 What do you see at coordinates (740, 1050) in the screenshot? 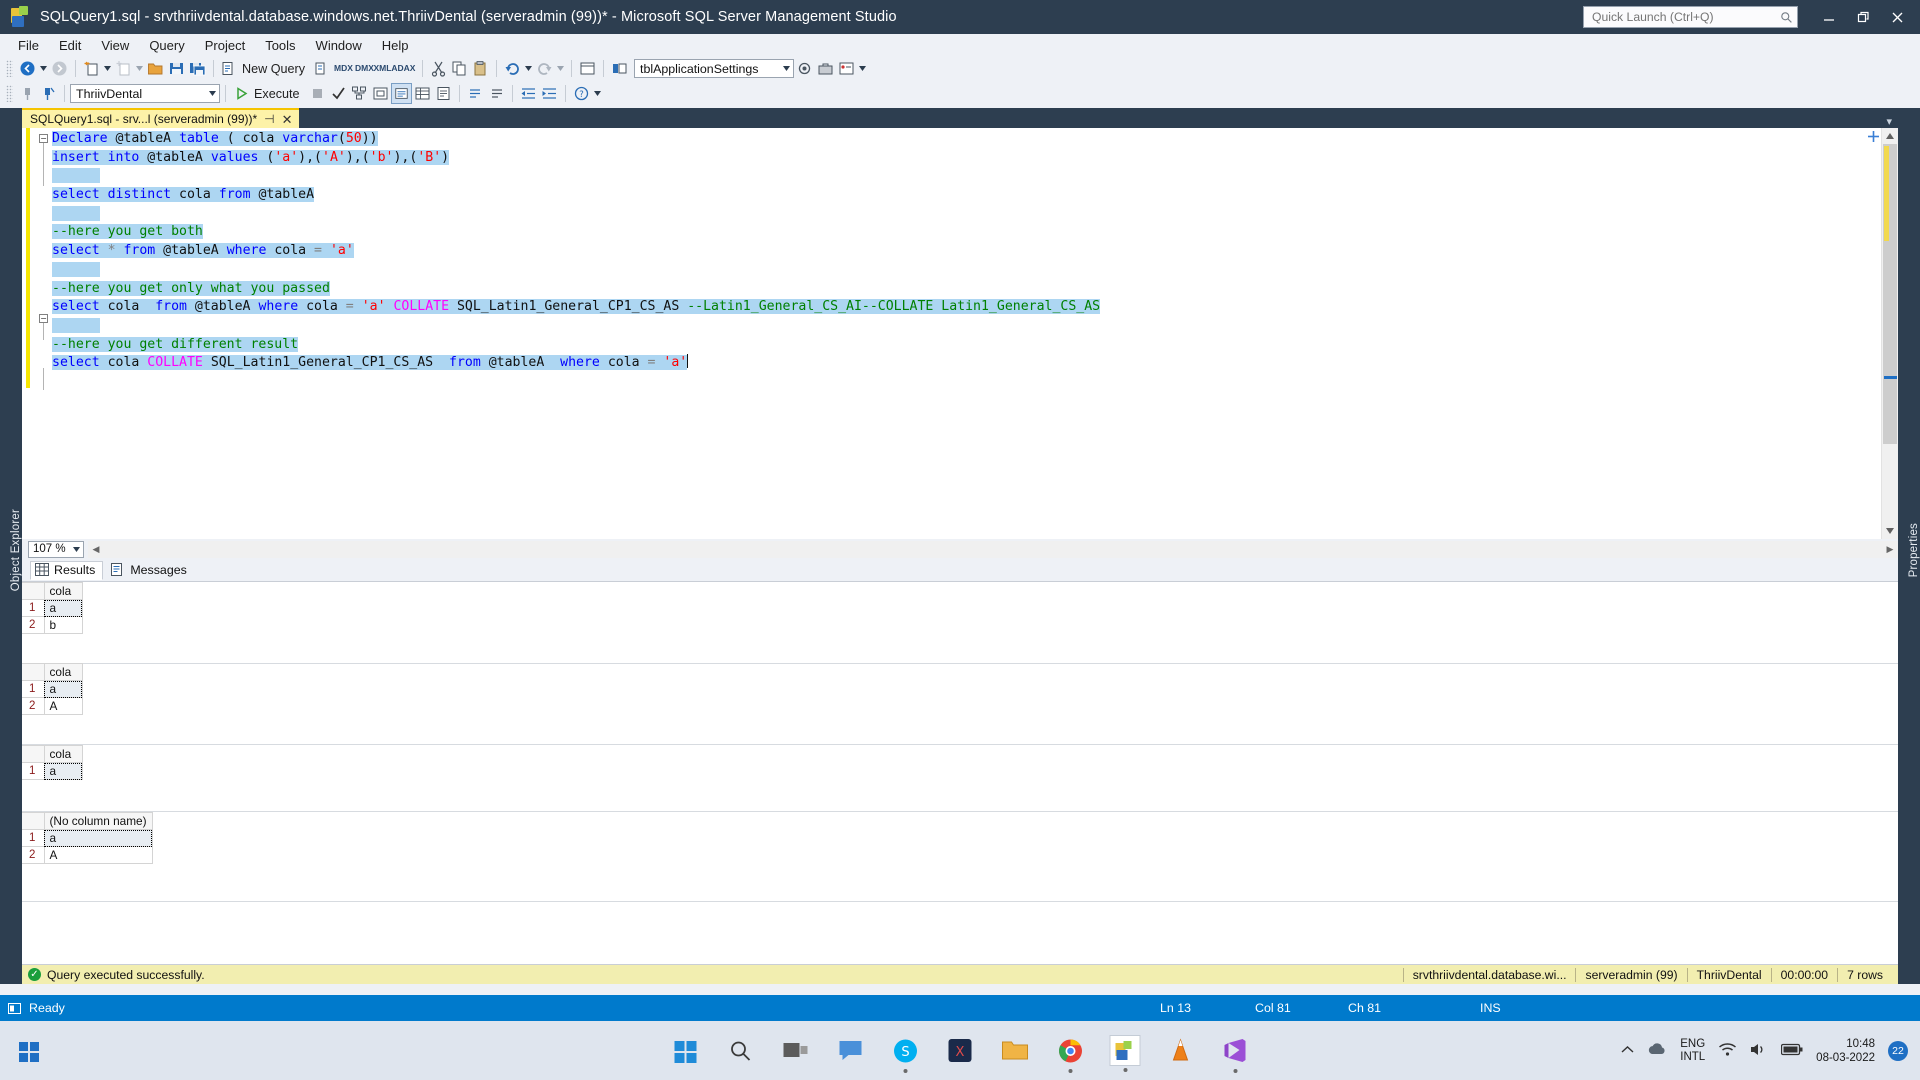
I see `search-icon` at bounding box center [740, 1050].